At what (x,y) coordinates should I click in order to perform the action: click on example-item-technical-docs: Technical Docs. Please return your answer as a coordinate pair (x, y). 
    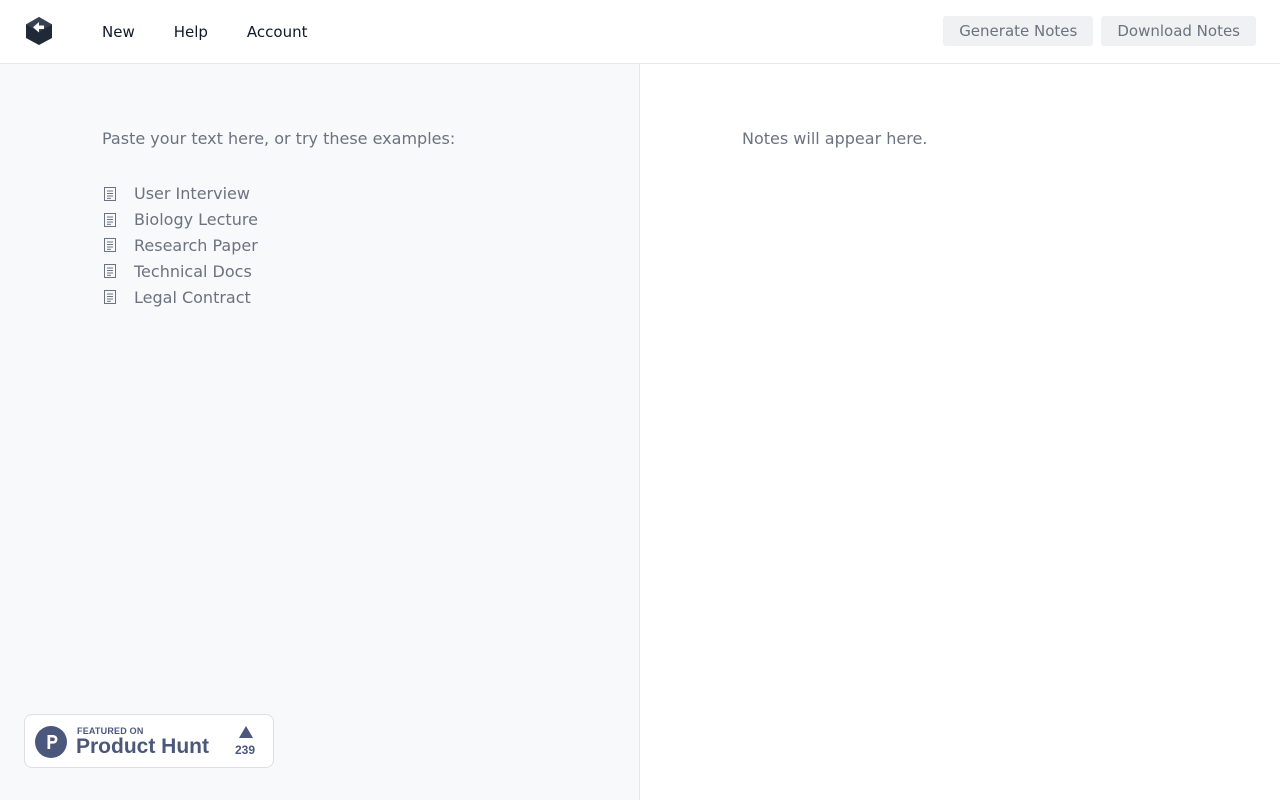
    Looking at the image, I should click on (180, 271).